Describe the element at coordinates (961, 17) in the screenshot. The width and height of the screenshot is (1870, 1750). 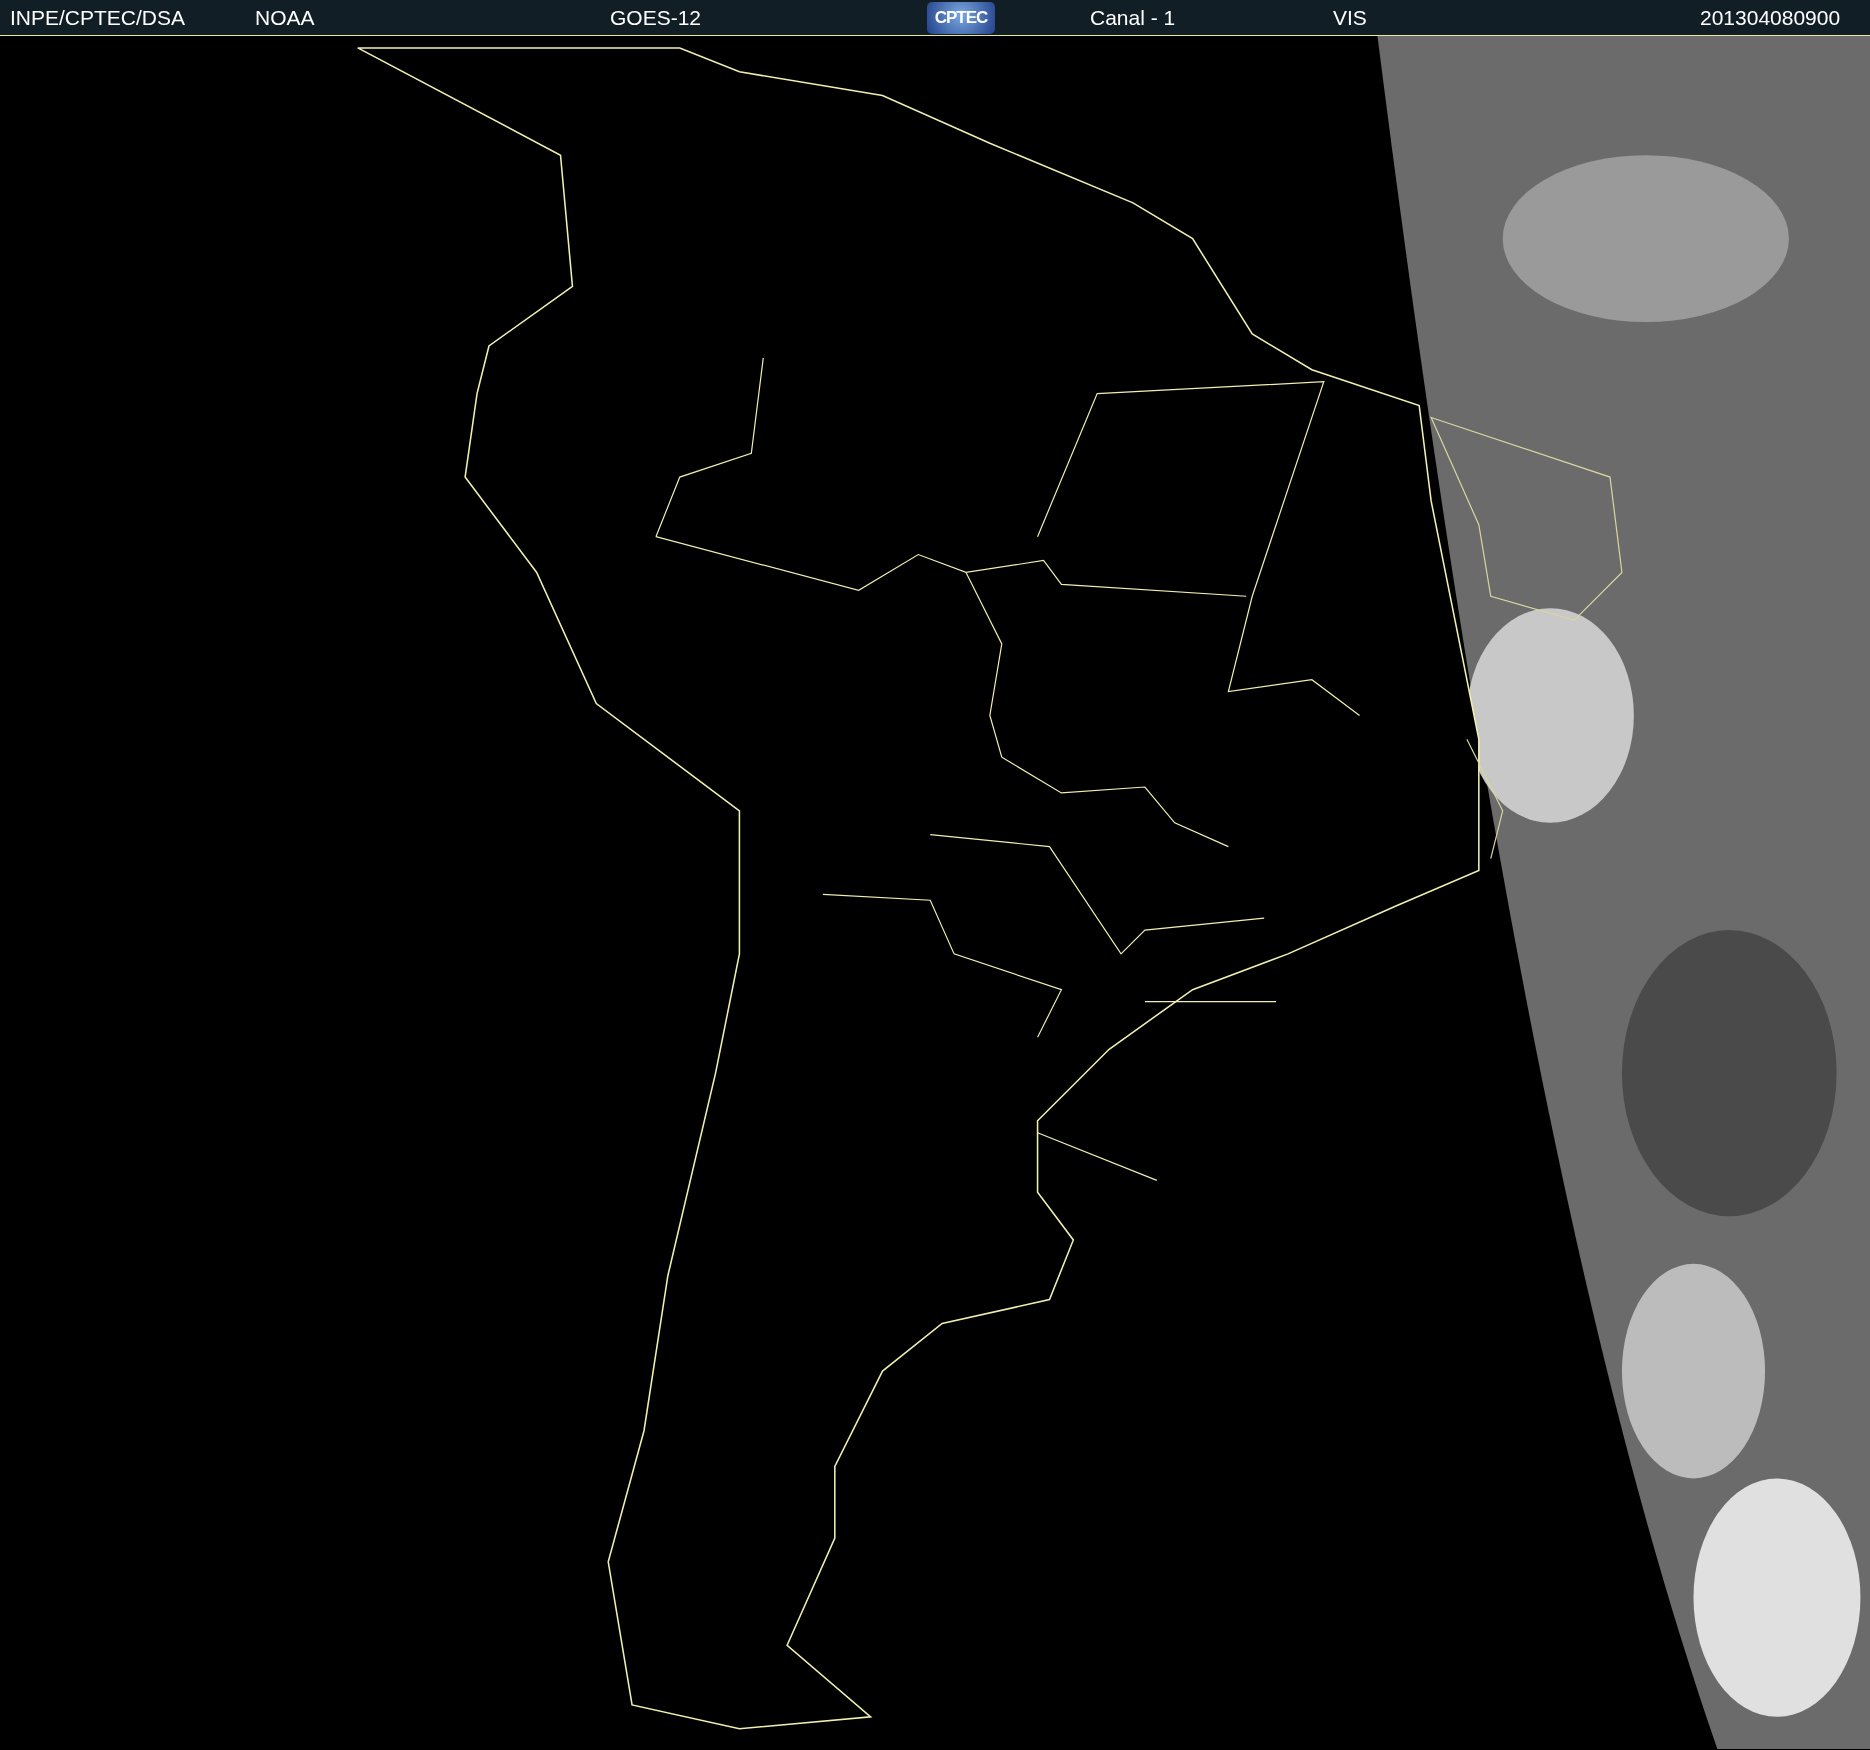
I see `logo: CPTEC` at that location.